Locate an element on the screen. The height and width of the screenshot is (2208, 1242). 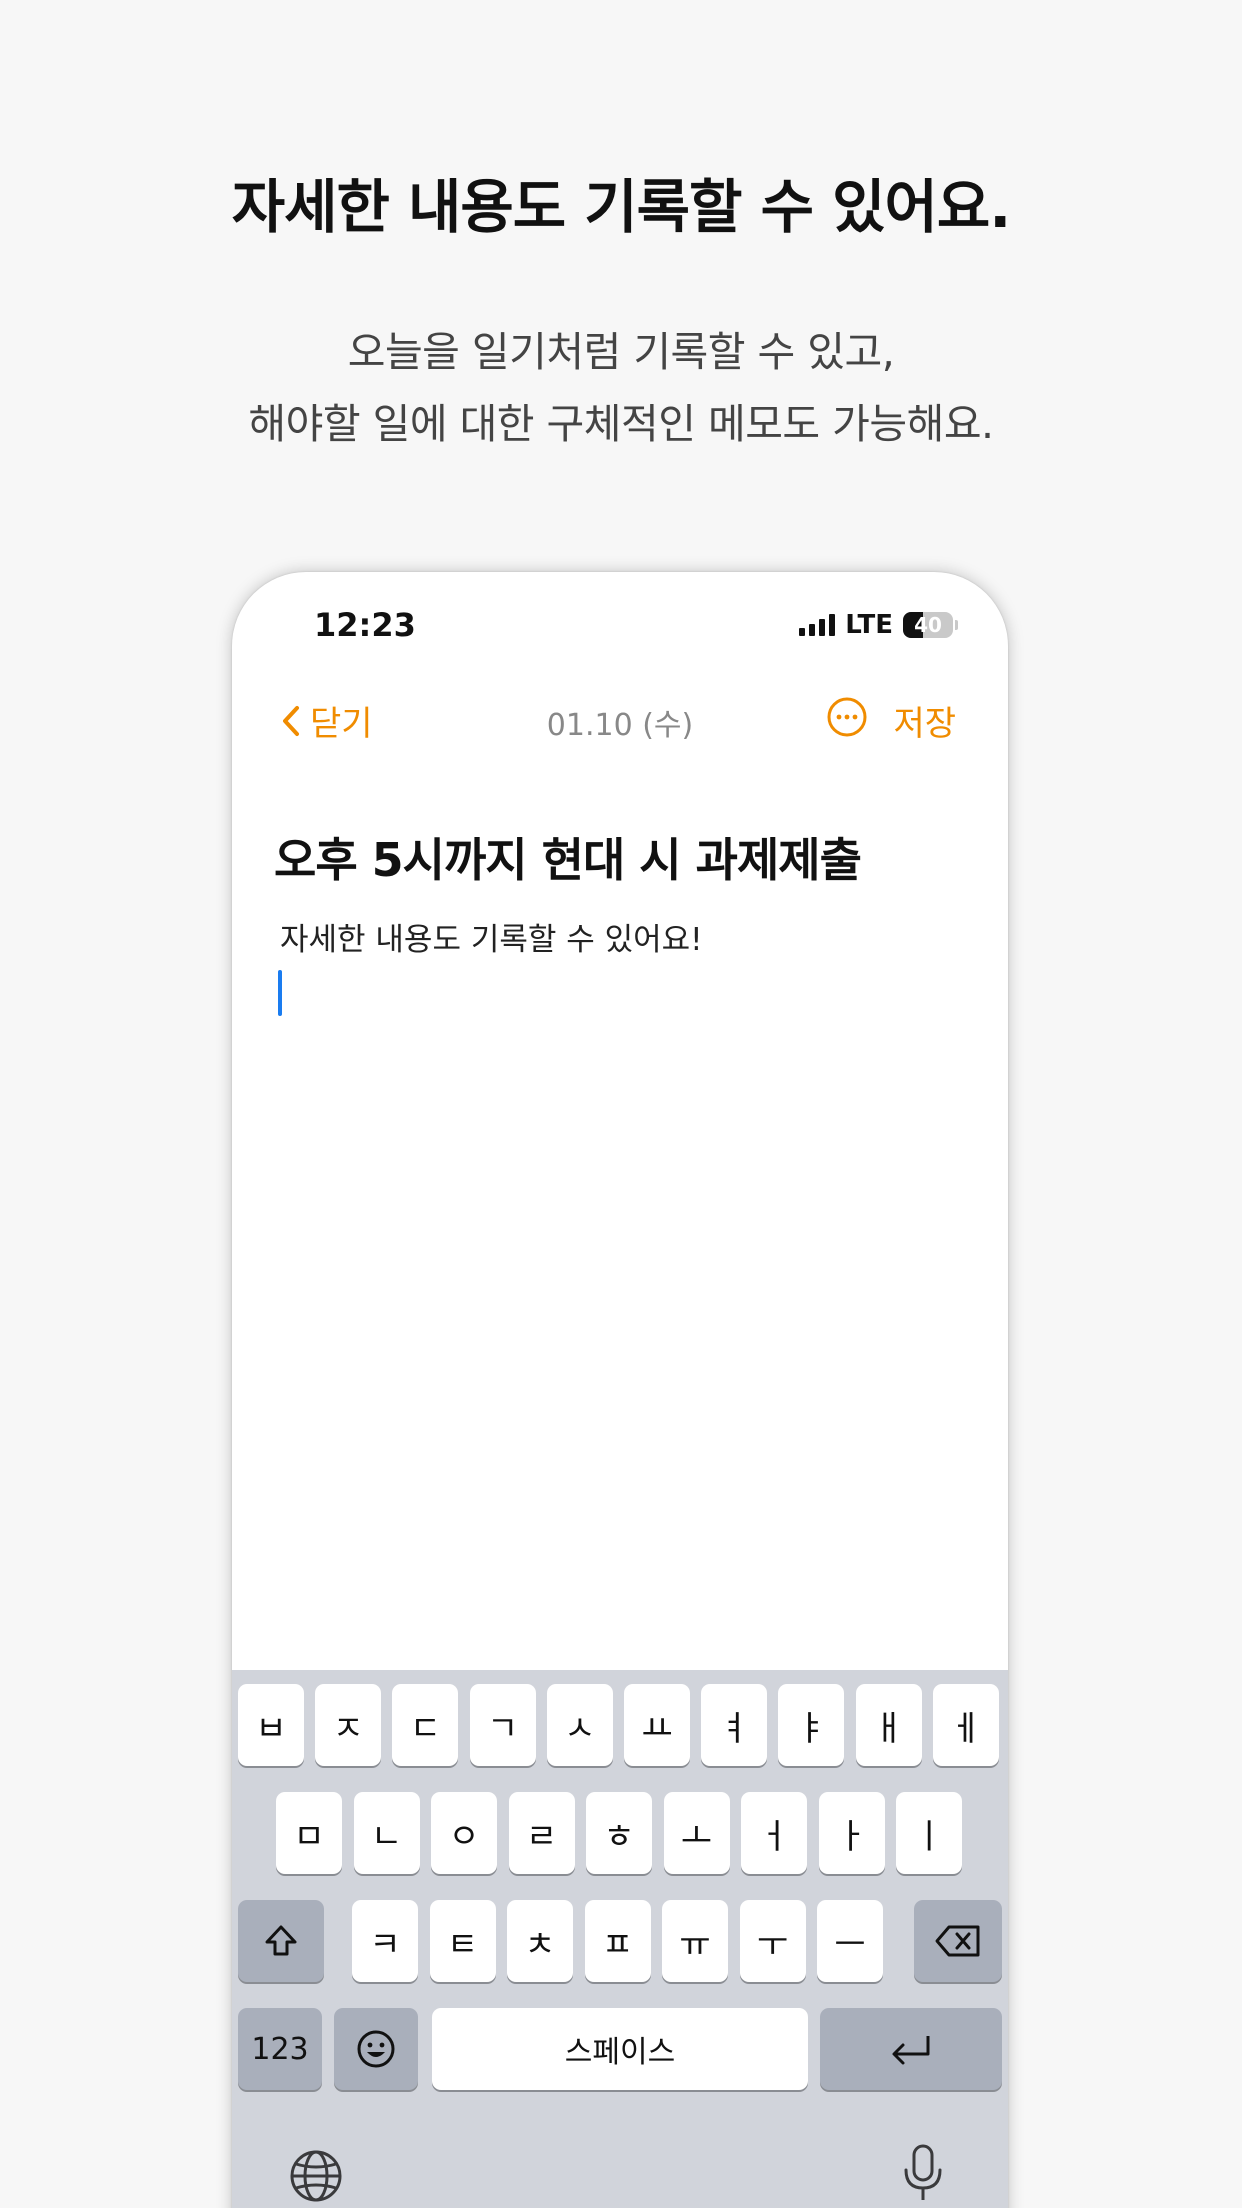
promo-headline: 자세한 내용도 기록할 수 있어요. is located at coordinates (621, 207).